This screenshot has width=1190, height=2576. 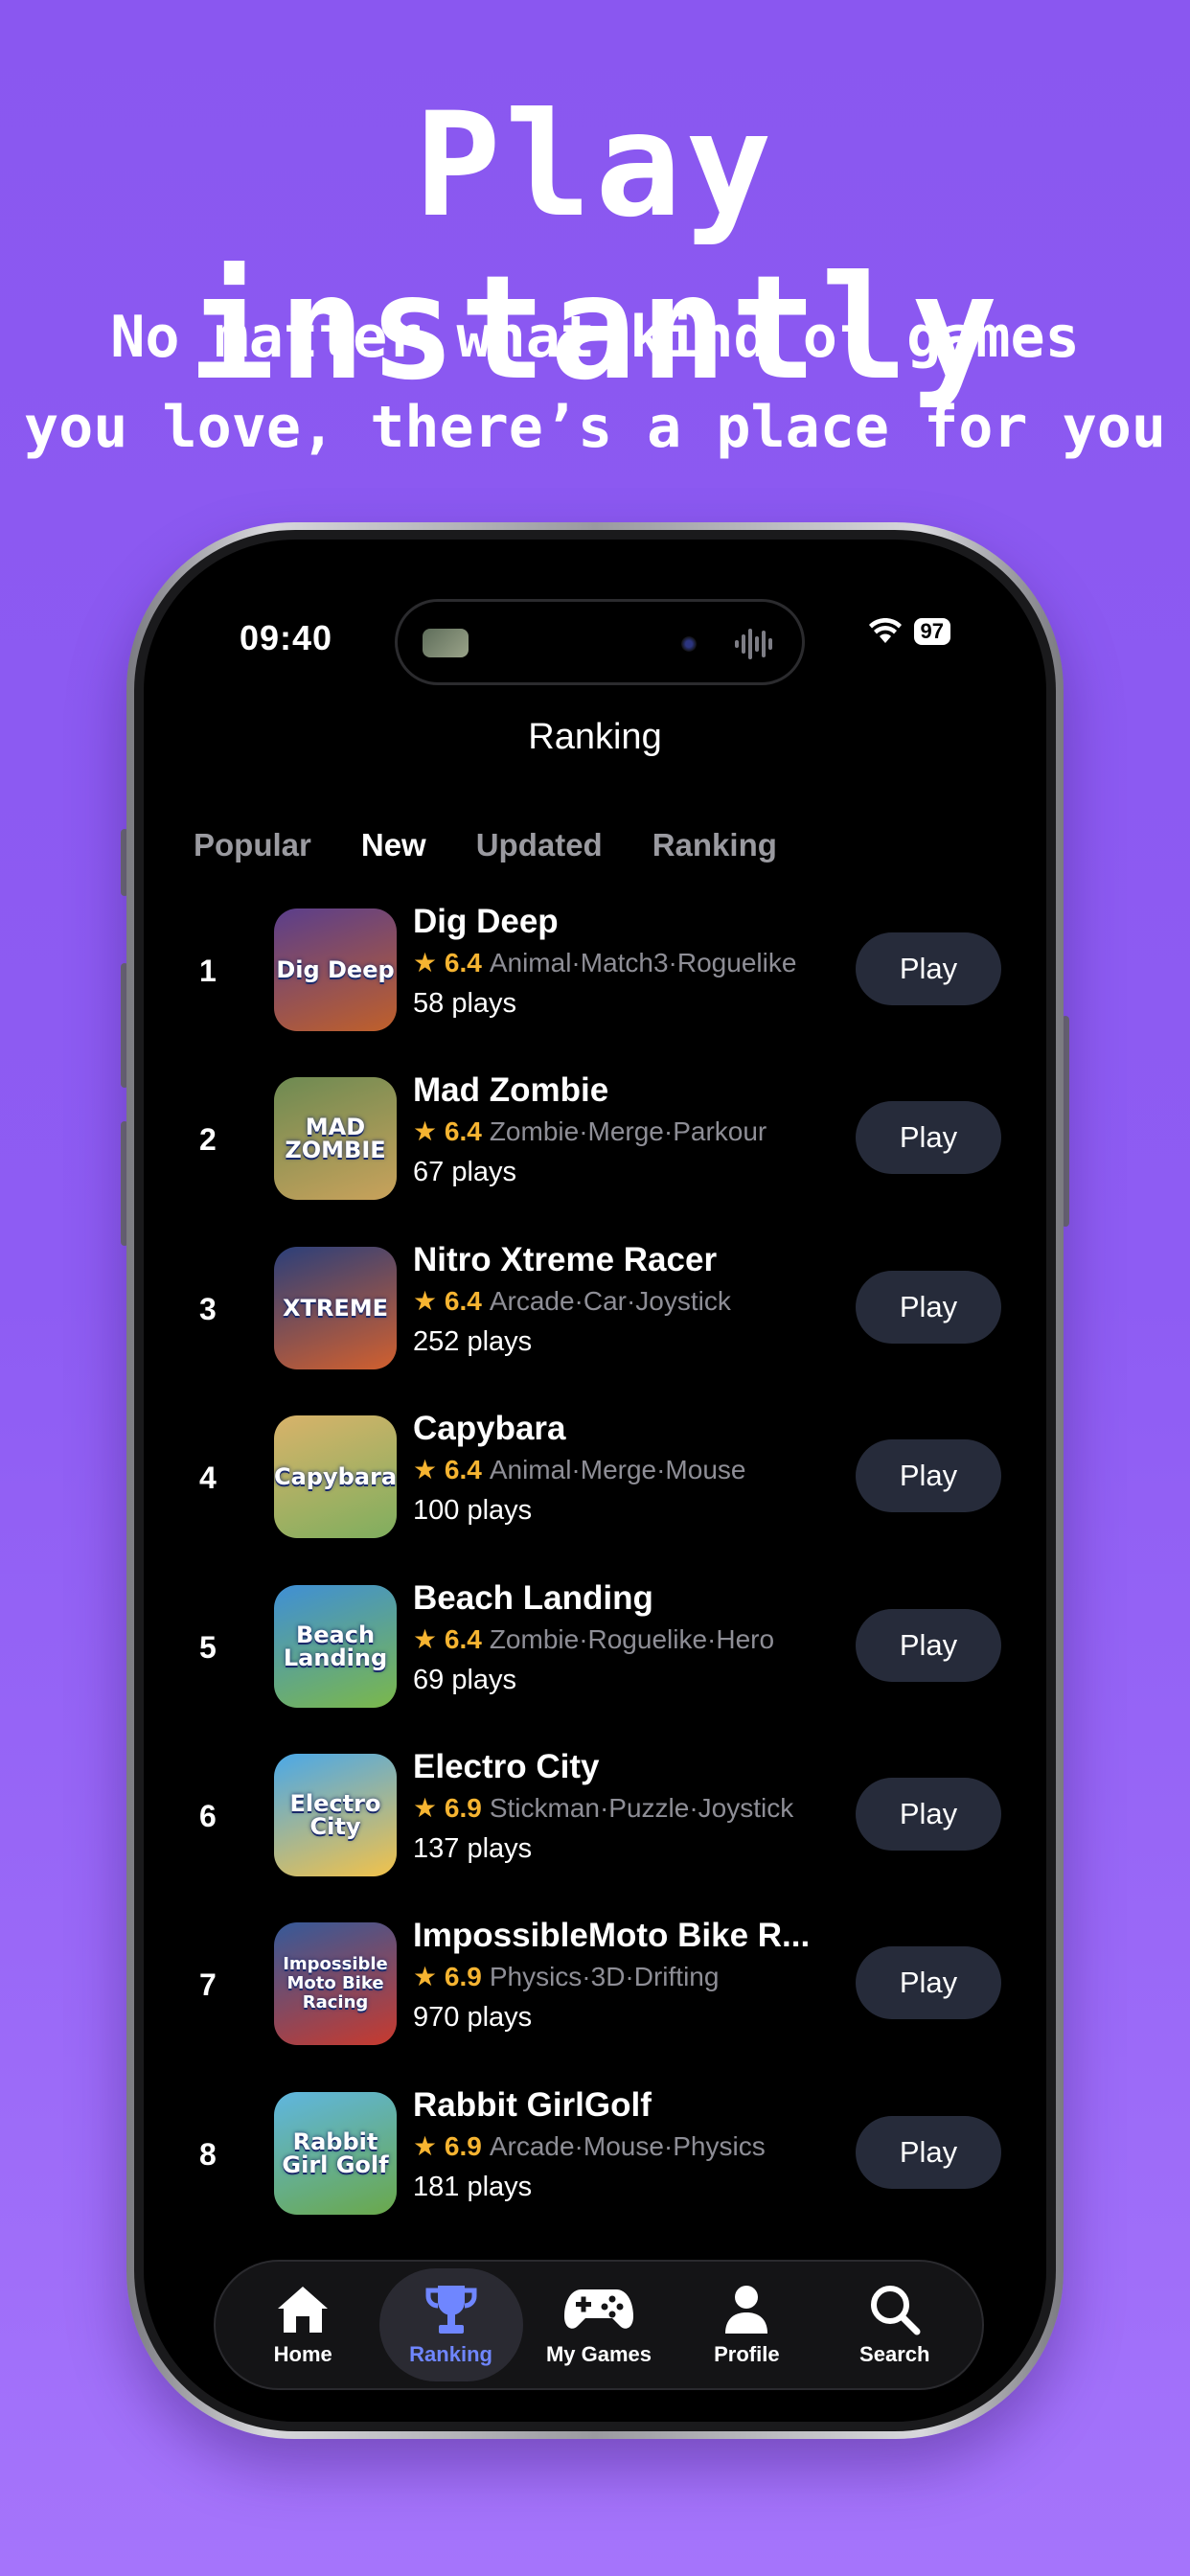 I want to click on trophy-icon, so click(x=451, y=2309).